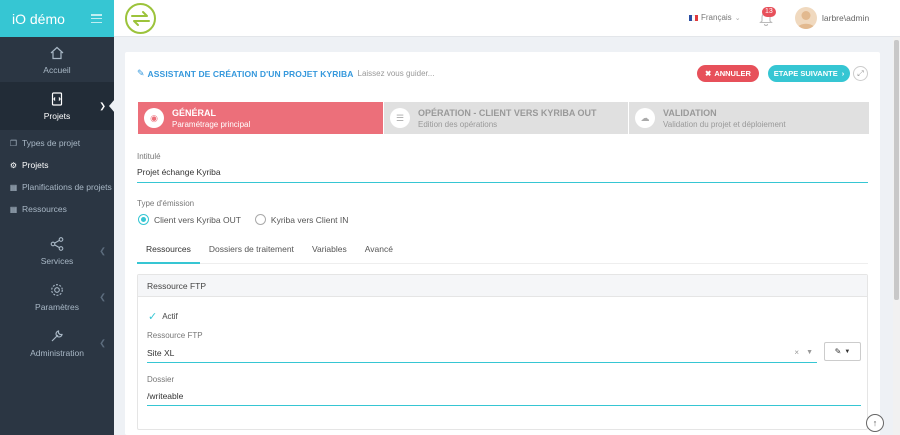 This screenshot has height=435, width=900. I want to click on scroll-to-top-icon: ↑, so click(875, 423).